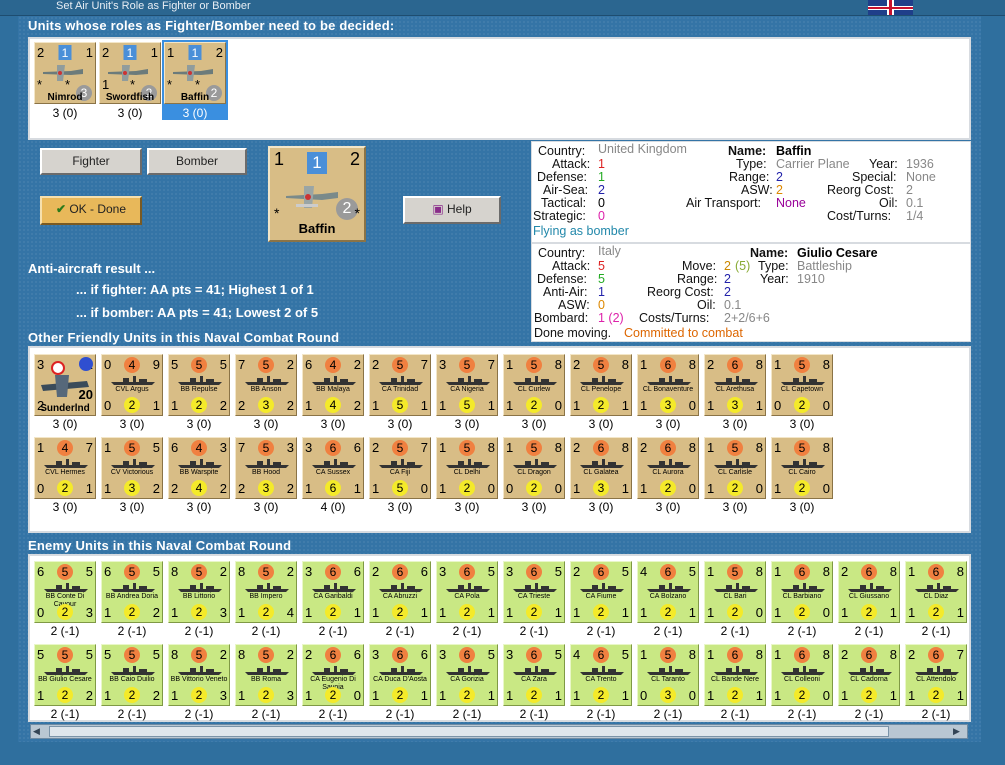  What do you see at coordinates (601, 216) in the screenshot?
I see `strategic-value: 0` at bounding box center [601, 216].